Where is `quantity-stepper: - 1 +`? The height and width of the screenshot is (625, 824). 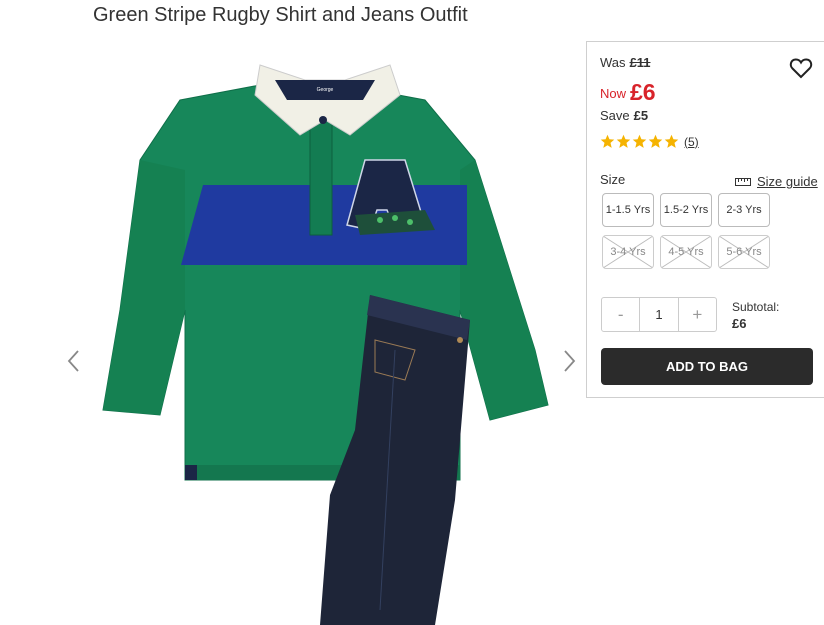
quantity-stepper: - 1 + is located at coordinates (659, 314).